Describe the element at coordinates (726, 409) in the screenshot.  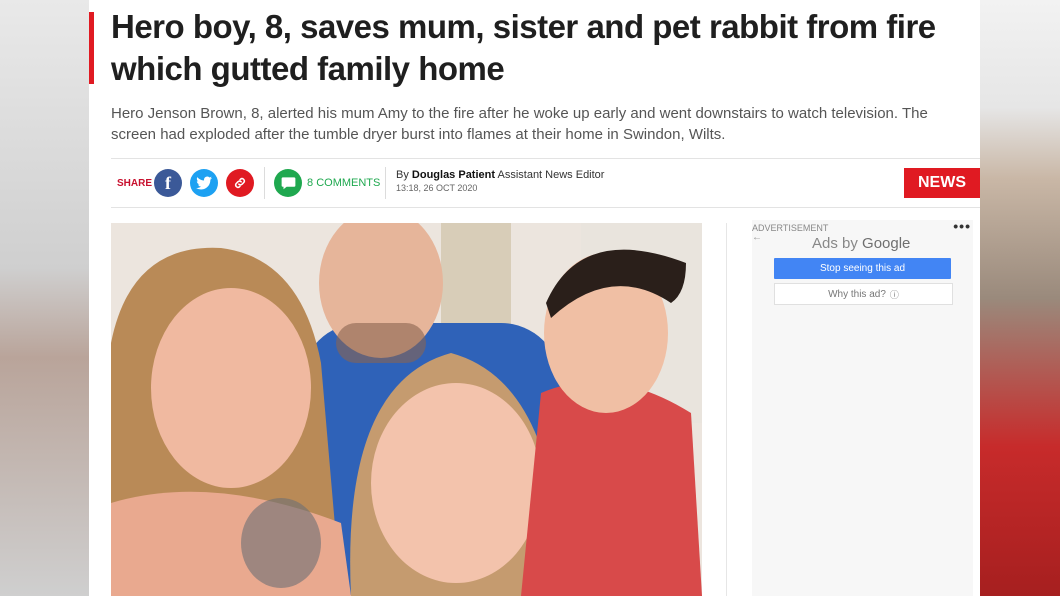
I see `sidebar-divider` at that location.